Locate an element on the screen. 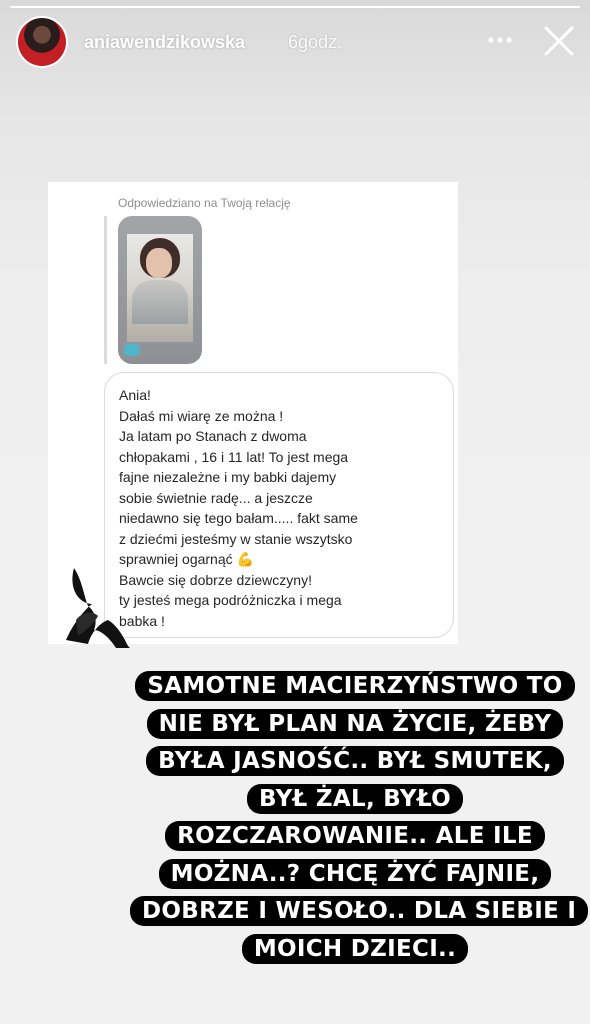 This screenshot has height=1024, width=590. story-header: aniawendzikowska 6godz. is located at coordinates (295, 42).